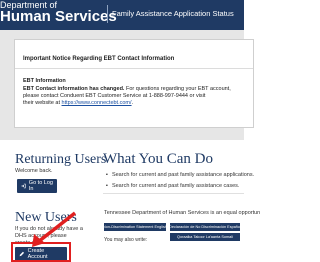  I want to click on notice-line-1-bold: EBT Contact information has changed., so click(74, 89).